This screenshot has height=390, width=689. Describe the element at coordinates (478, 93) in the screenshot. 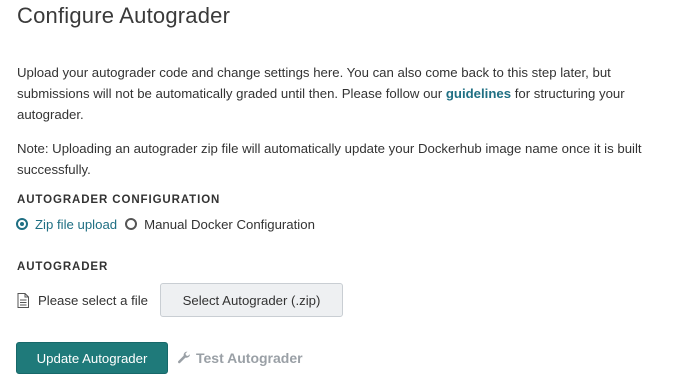

I see `guidelines-link: guidelines` at that location.